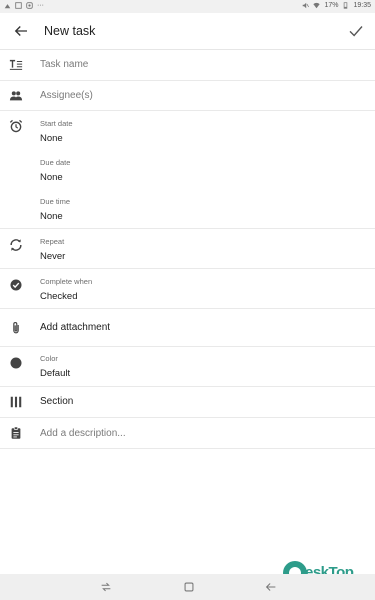  Describe the element at coordinates (306, 5) in the screenshot. I see `mute-icon` at that location.